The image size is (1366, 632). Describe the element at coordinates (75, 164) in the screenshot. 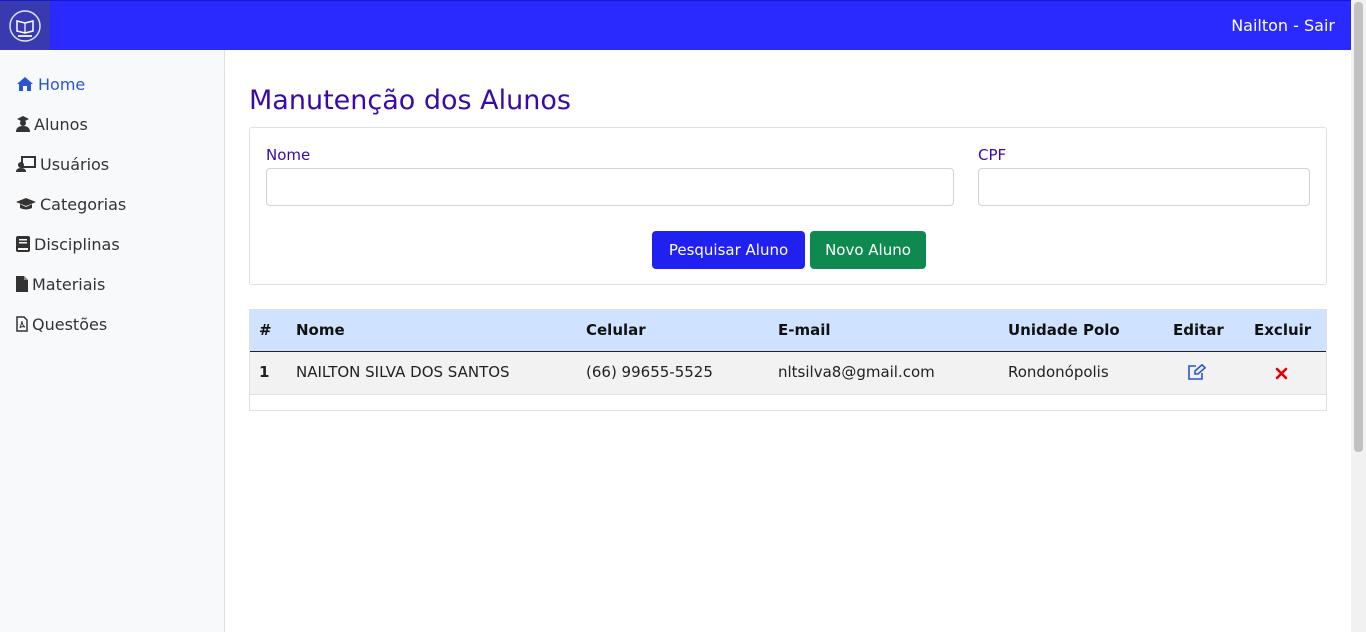

I see `sidebar-item-label: Usuários` at that location.